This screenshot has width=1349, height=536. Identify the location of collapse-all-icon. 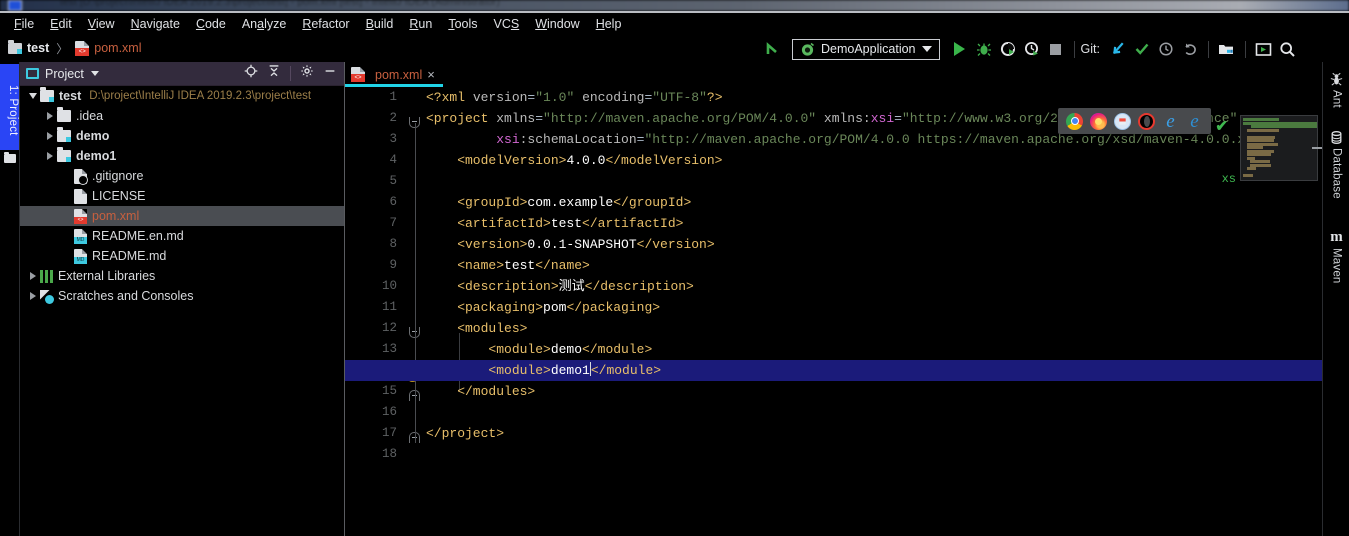
(274, 73).